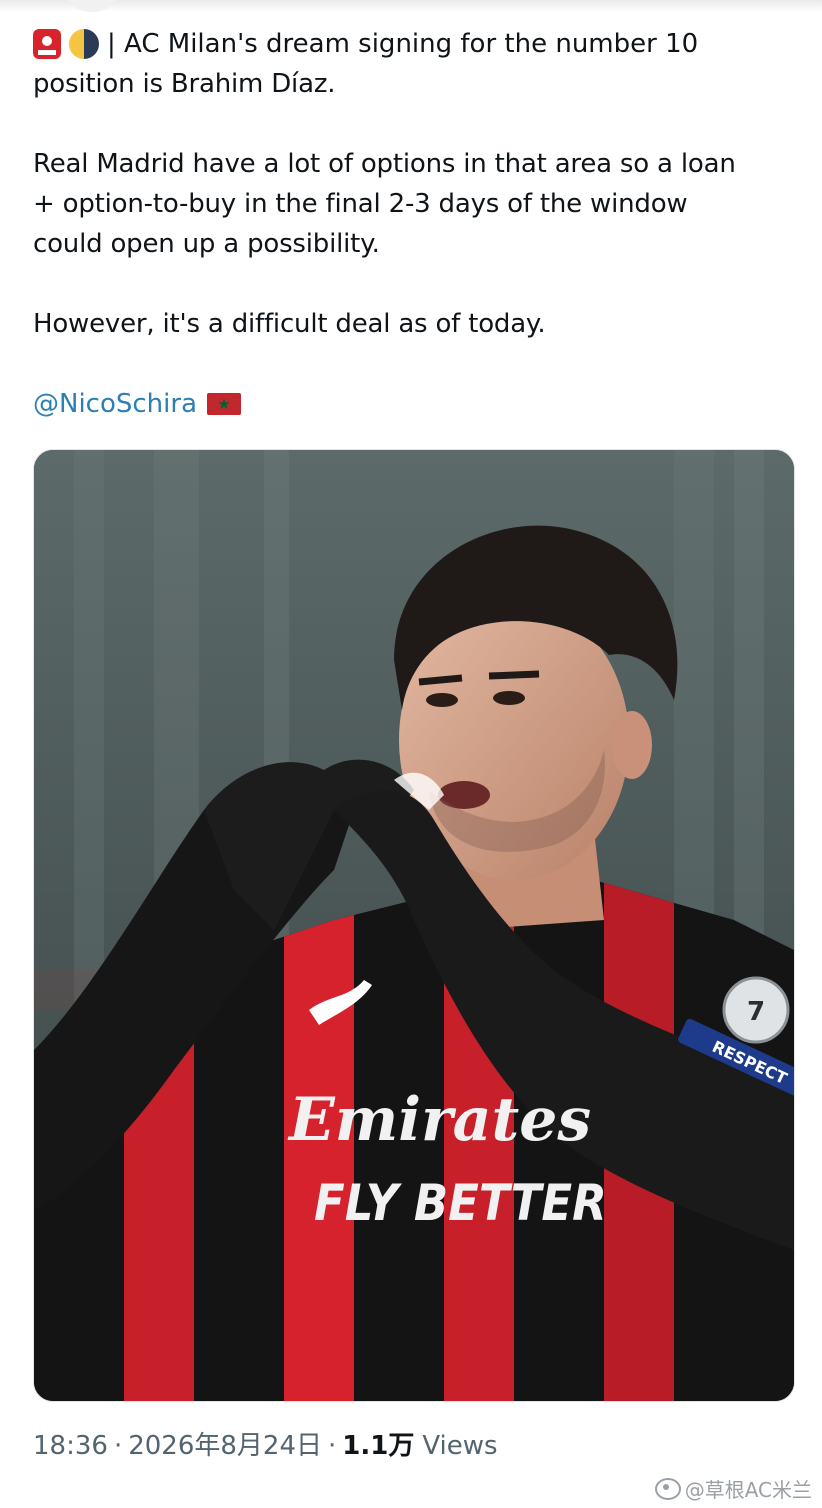 The image size is (822, 1508). What do you see at coordinates (411, 6) in the screenshot?
I see `top-edge` at bounding box center [411, 6].